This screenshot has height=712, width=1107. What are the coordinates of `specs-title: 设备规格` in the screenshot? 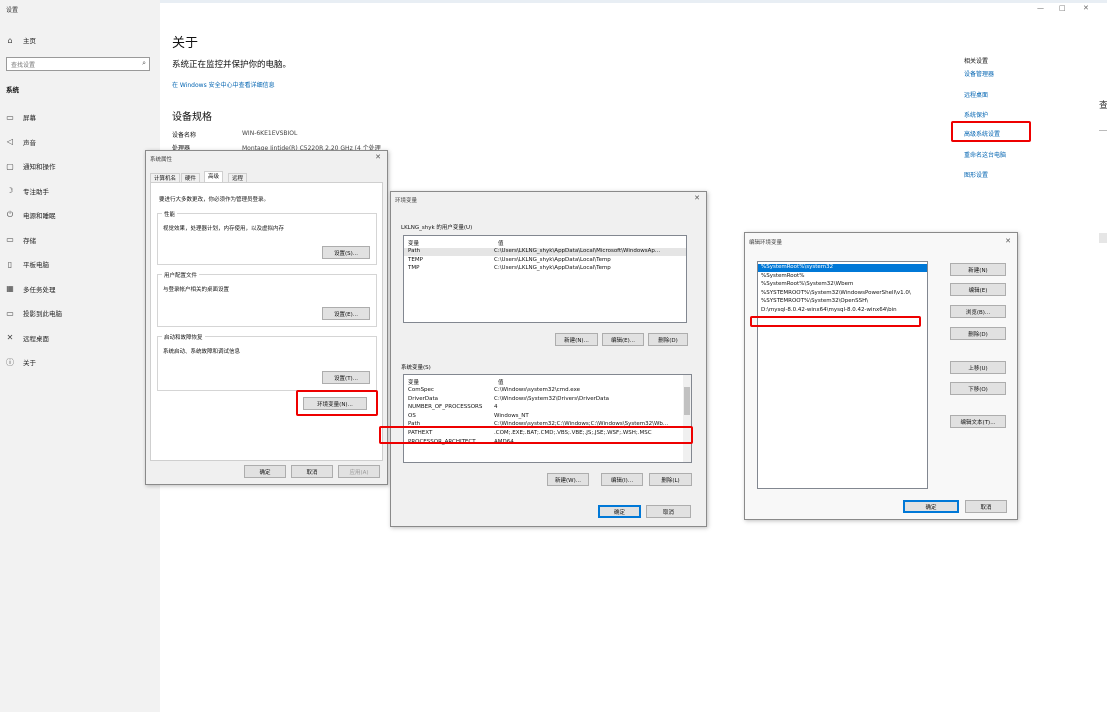 It's located at (192, 117).